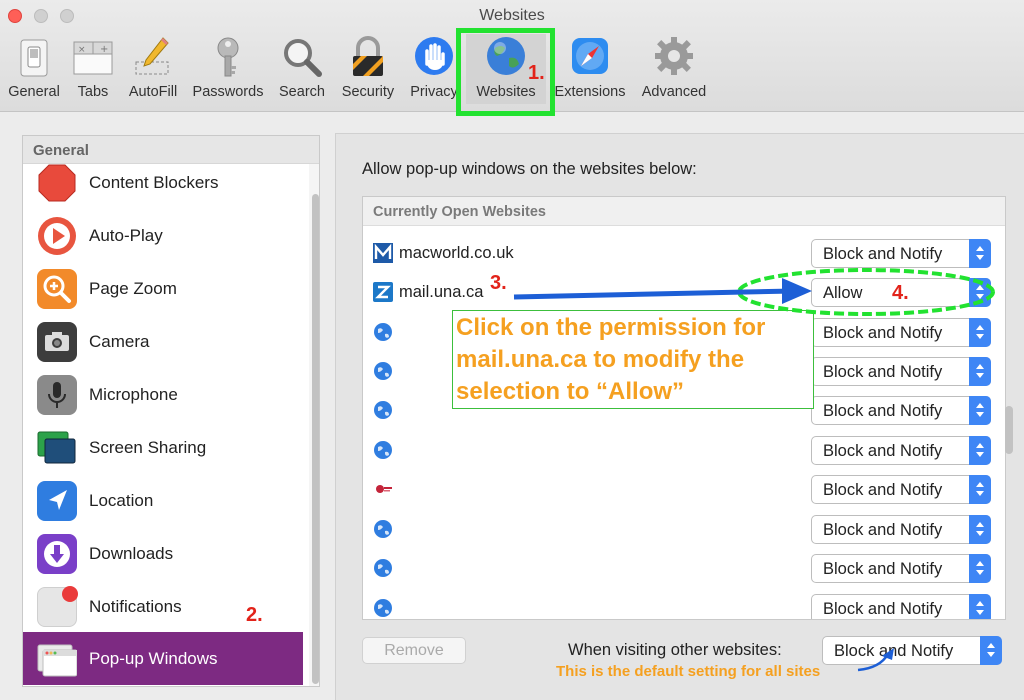 The width and height of the screenshot is (1024, 700). What do you see at coordinates (163, 500) in the screenshot?
I see `sidebar-item-location: Location` at bounding box center [163, 500].